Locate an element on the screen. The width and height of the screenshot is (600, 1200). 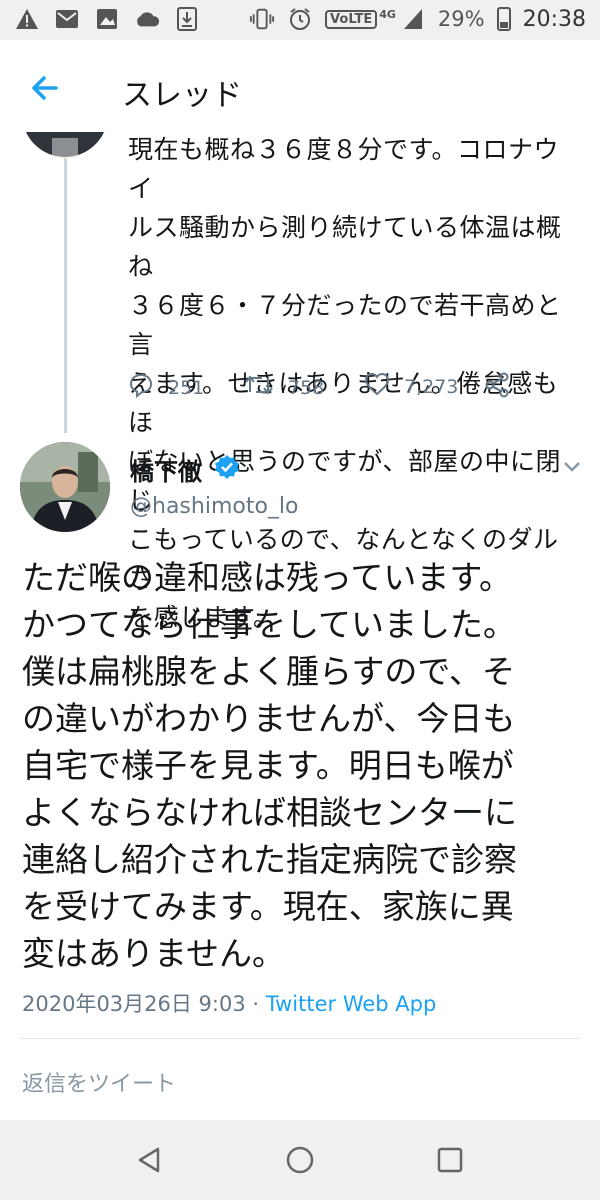
tweet-timestamp: 2020年03月26日 9:03 is located at coordinates (134, 1004).